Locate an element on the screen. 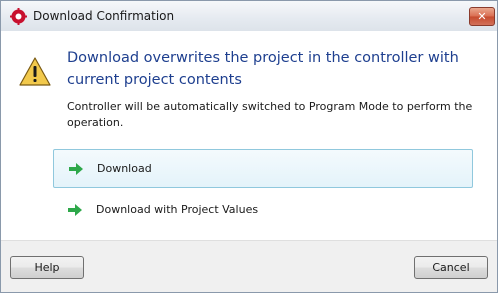  download-with-project-values-option: Download with Project Values is located at coordinates (263, 211).